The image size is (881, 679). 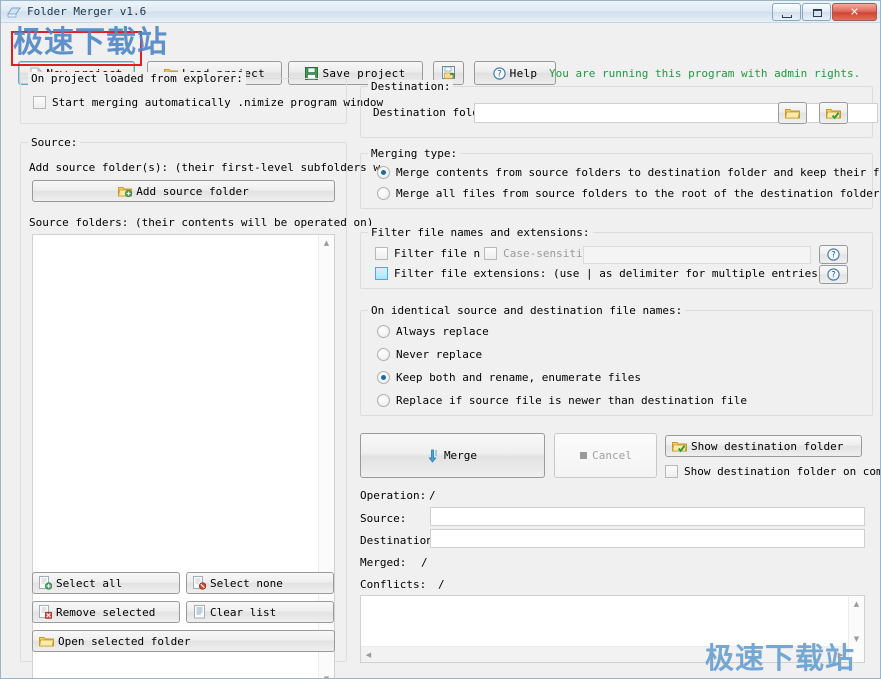 I want to click on source-caption: Source:, so click(x=54, y=142).